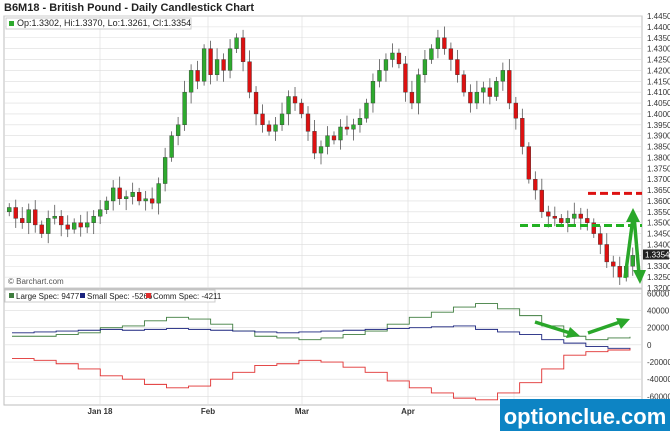  Describe the element at coordinates (658, 70) in the screenshot. I see `price-tick-label: 1.4200` at that location.